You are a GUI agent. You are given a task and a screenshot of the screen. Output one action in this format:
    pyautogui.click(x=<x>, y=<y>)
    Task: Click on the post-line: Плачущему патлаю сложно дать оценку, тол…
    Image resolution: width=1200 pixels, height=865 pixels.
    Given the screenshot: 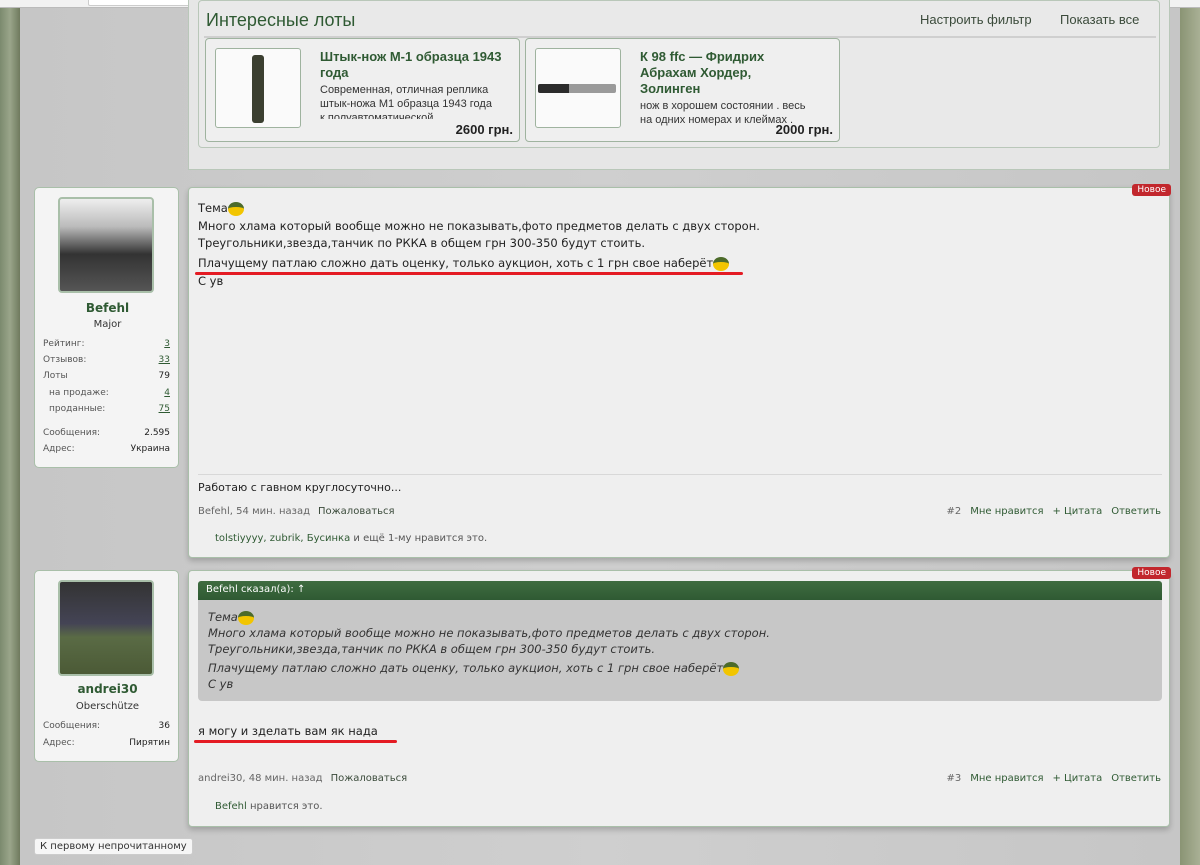 What is the action you would take?
    pyautogui.click(x=464, y=263)
    